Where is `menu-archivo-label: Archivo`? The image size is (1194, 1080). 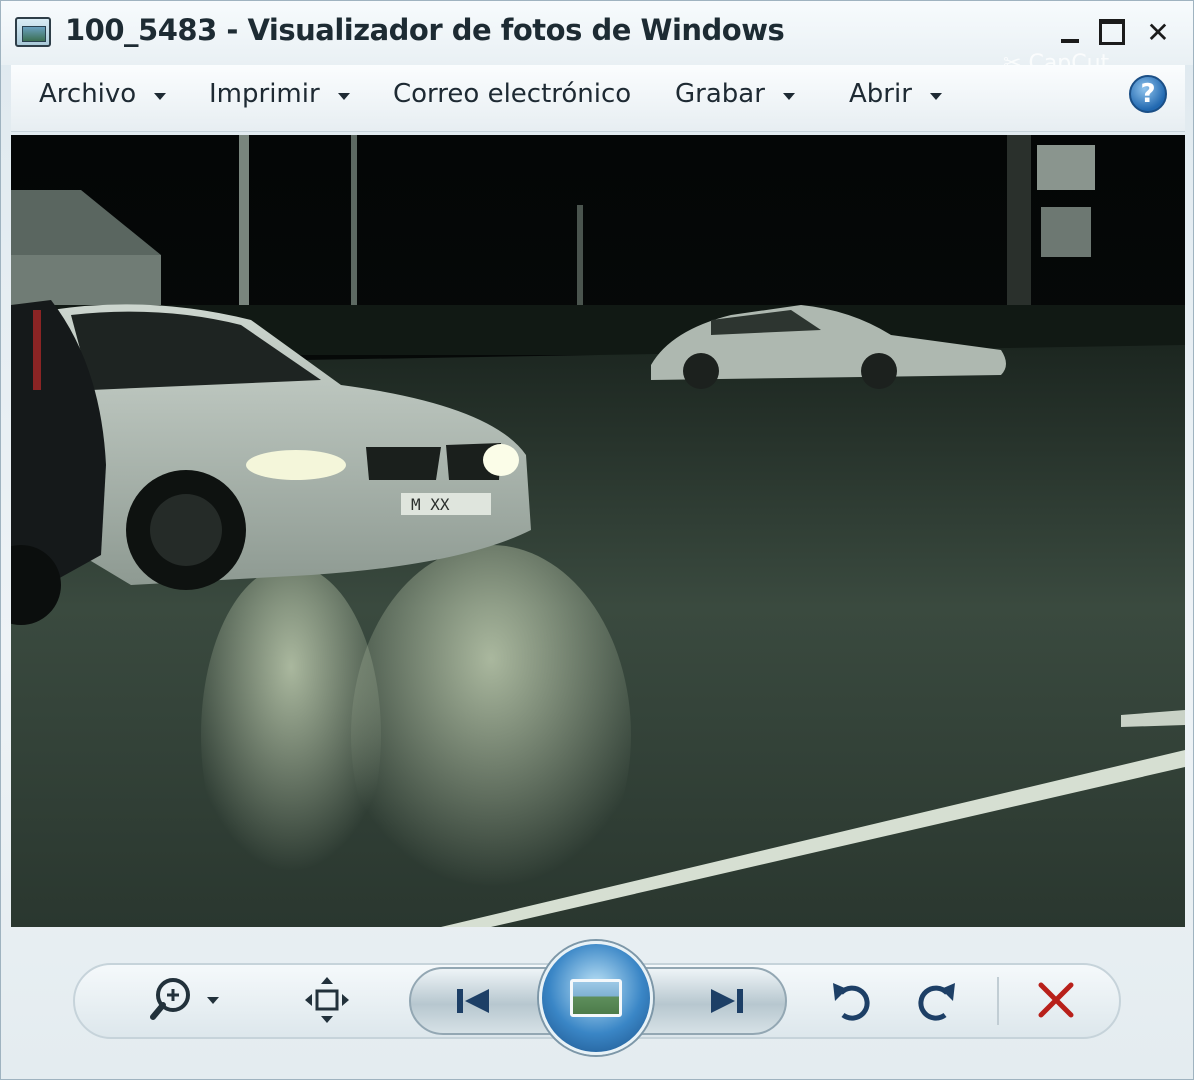 menu-archivo-label: Archivo is located at coordinates (88, 94).